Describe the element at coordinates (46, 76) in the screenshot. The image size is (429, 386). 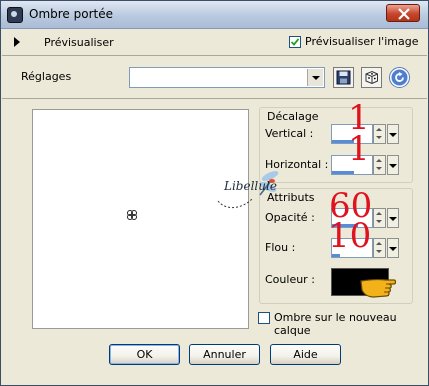
I see `settings-label: Réglages` at that location.